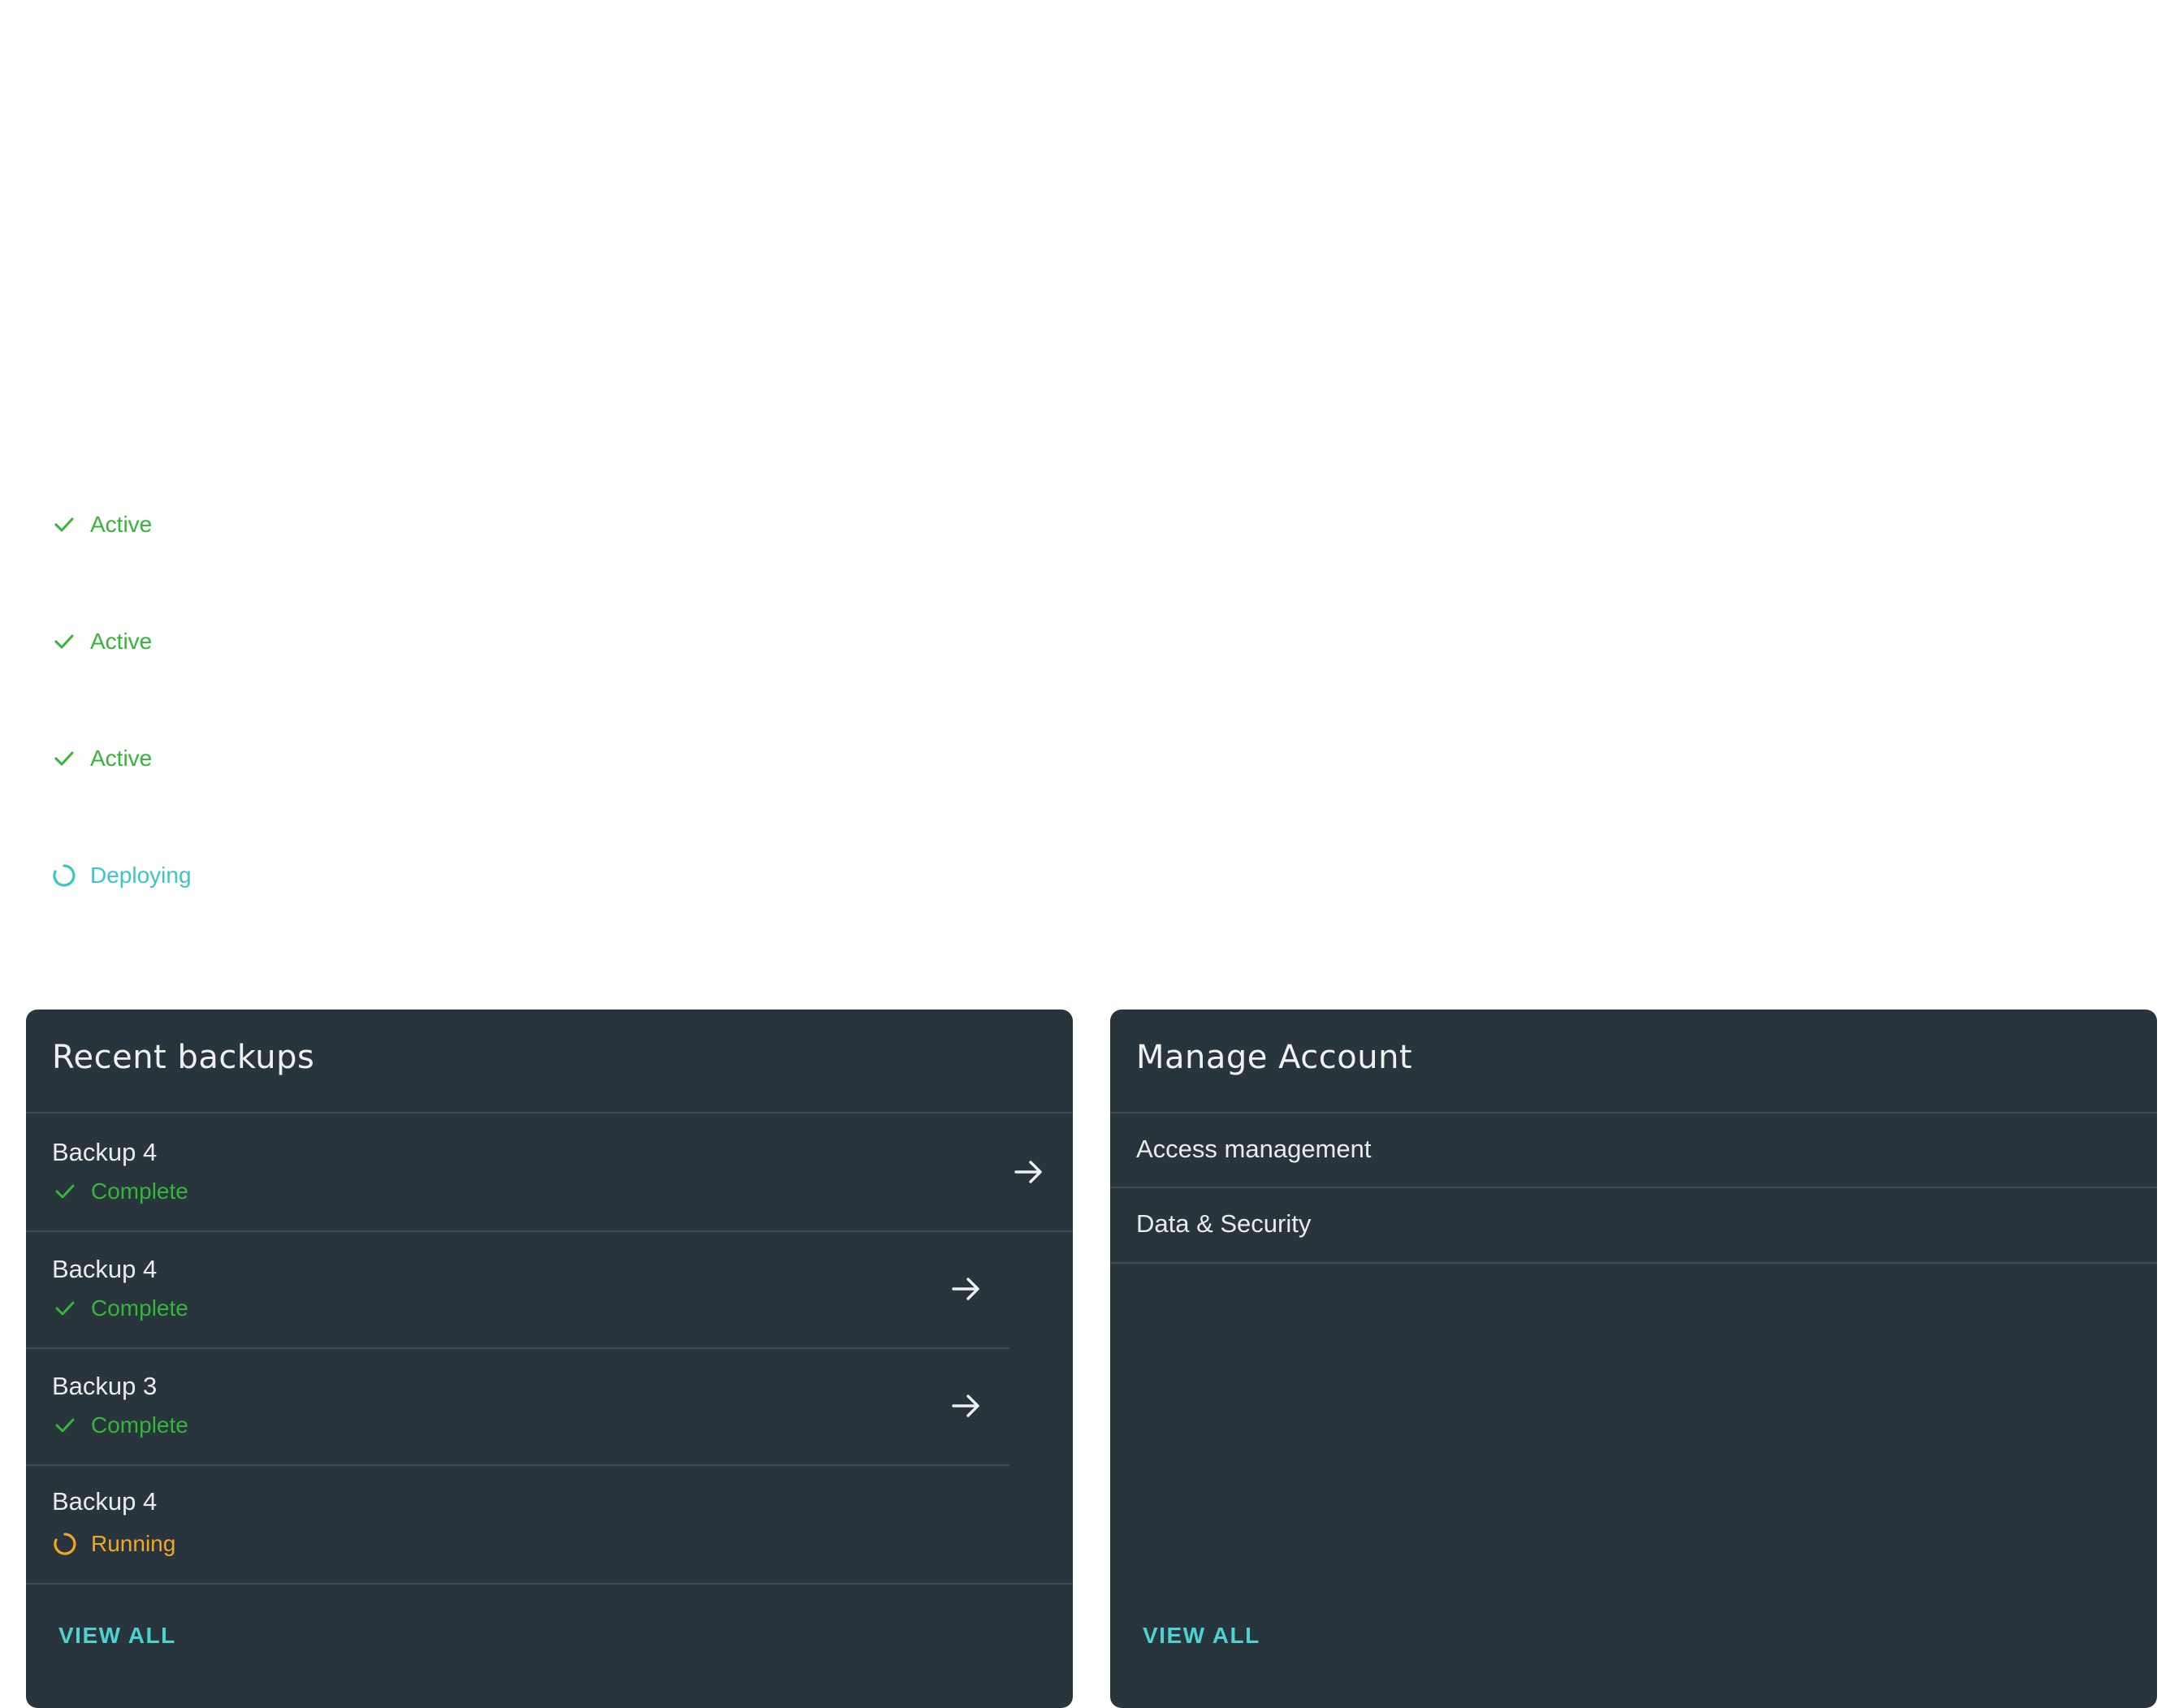 The image size is (2183, 1708). I want to click on backup-status: Running, so click(113, 1544).